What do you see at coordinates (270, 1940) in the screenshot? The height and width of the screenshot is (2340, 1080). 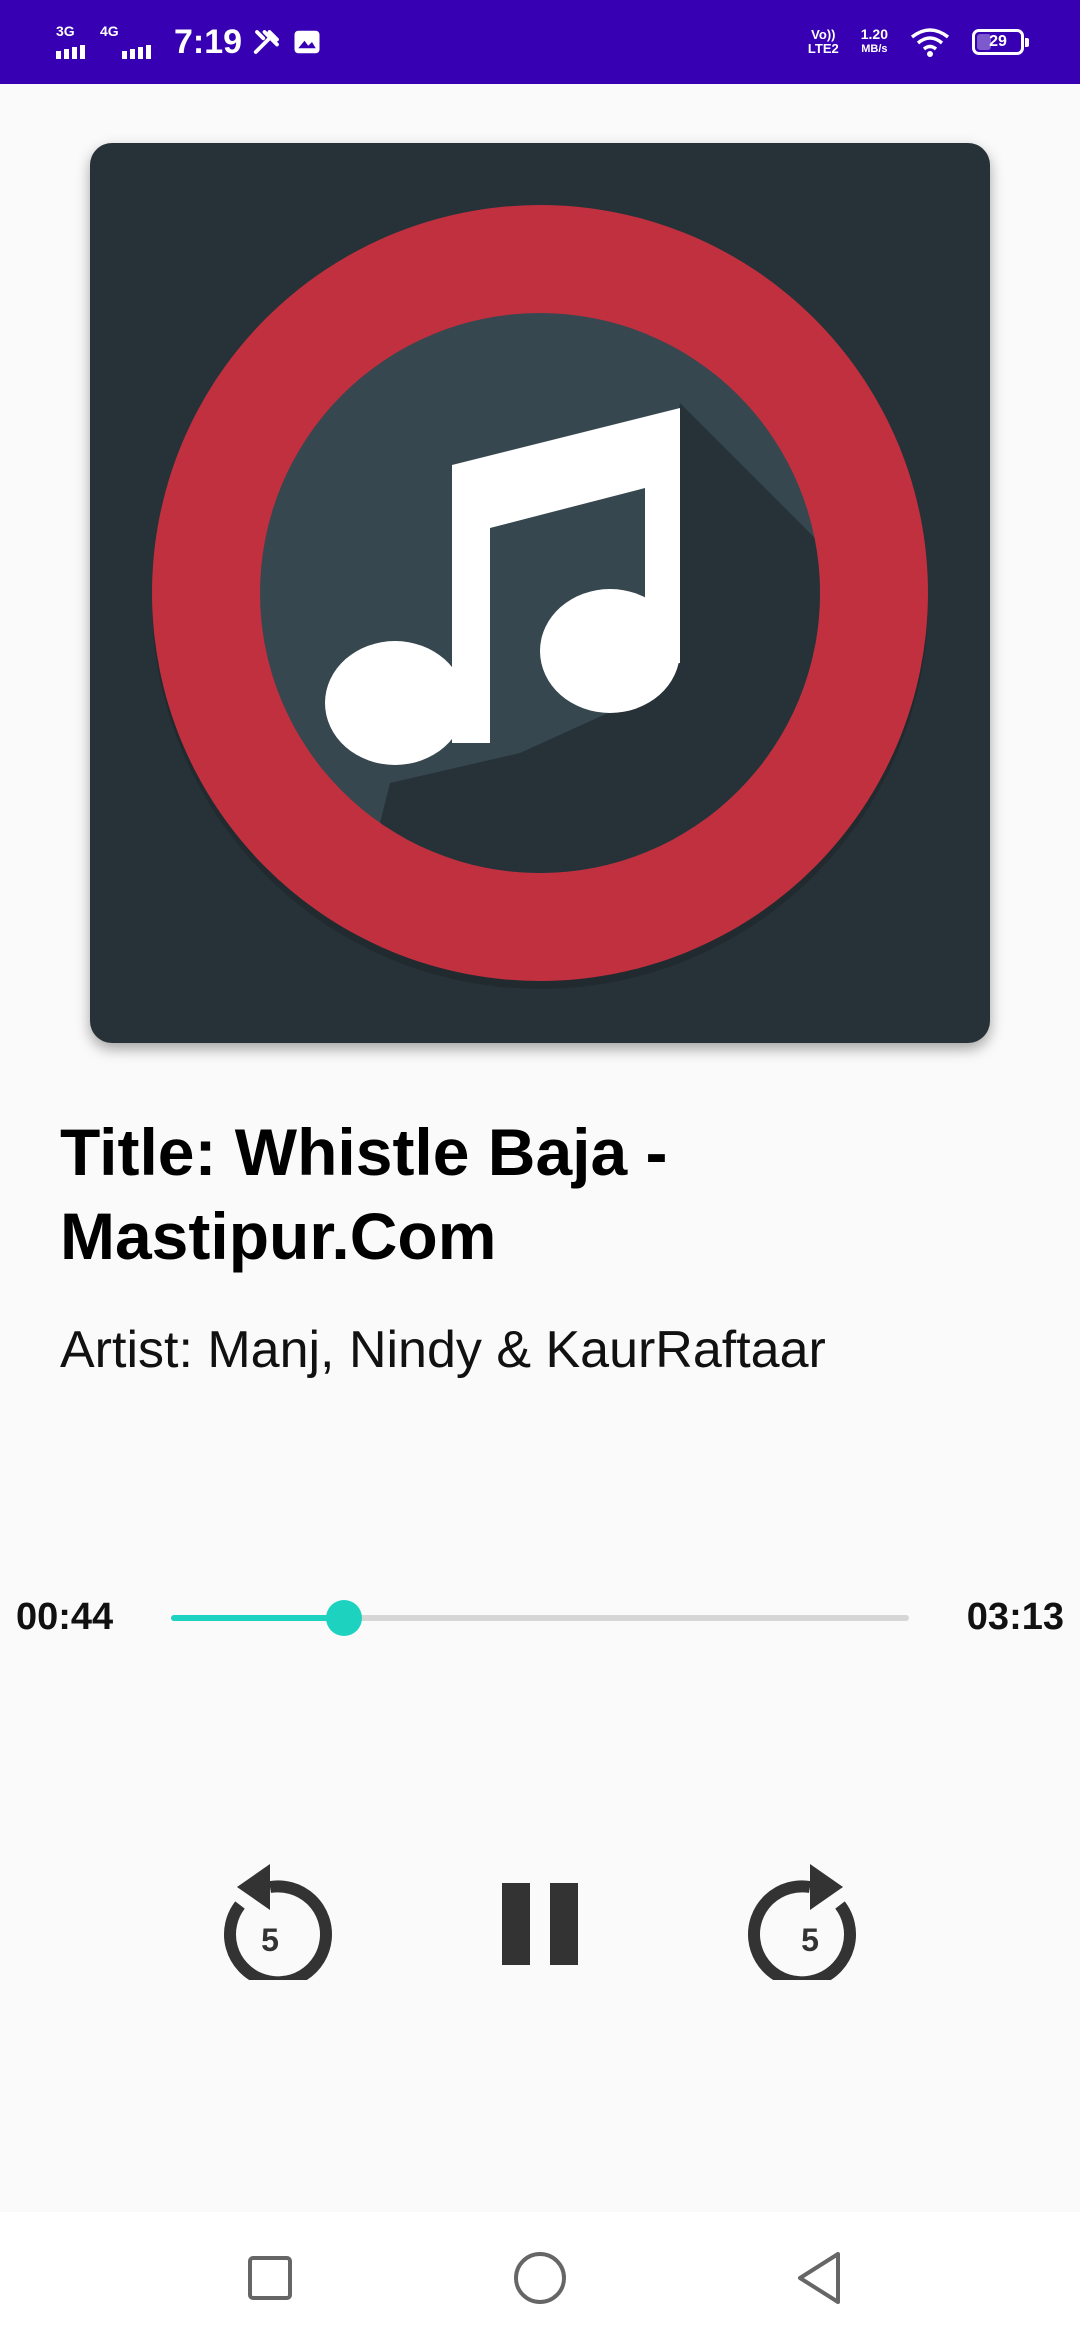 I see `rewind-seconds-label: 5` at bounding box center [270, 1940].